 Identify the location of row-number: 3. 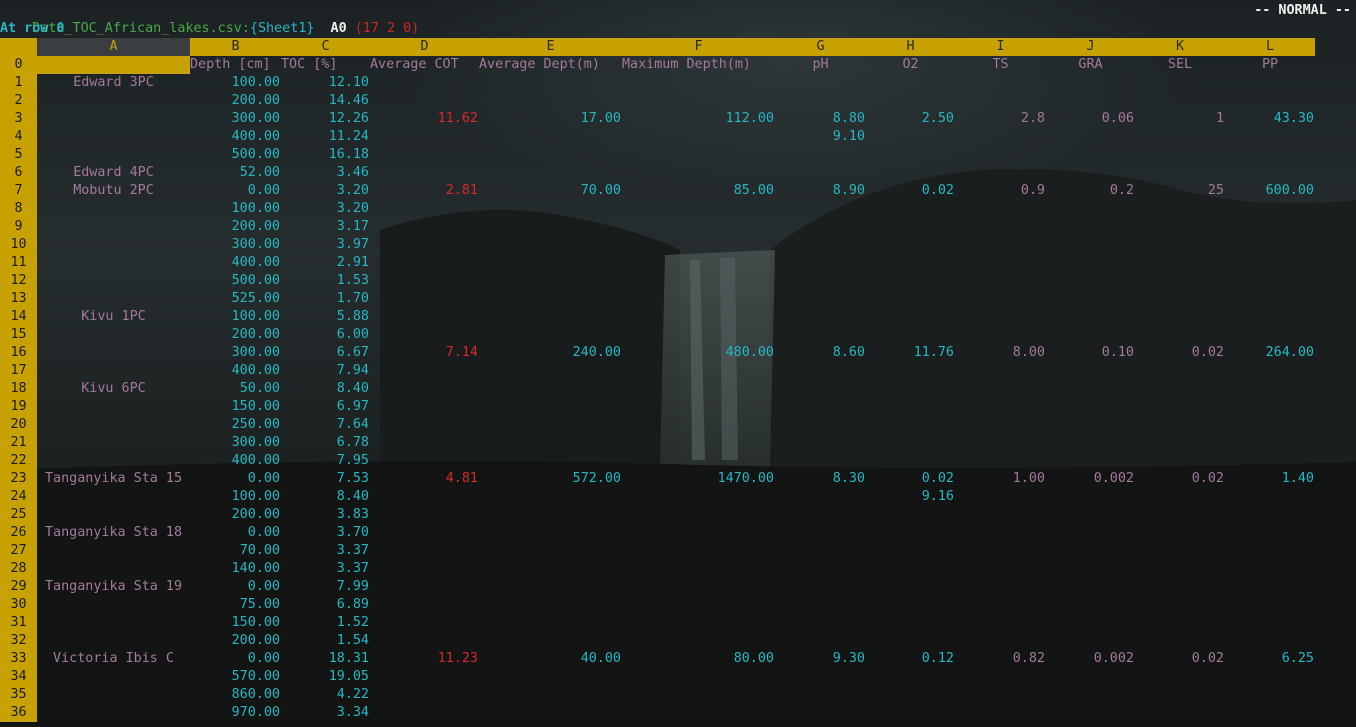
(18, 119).